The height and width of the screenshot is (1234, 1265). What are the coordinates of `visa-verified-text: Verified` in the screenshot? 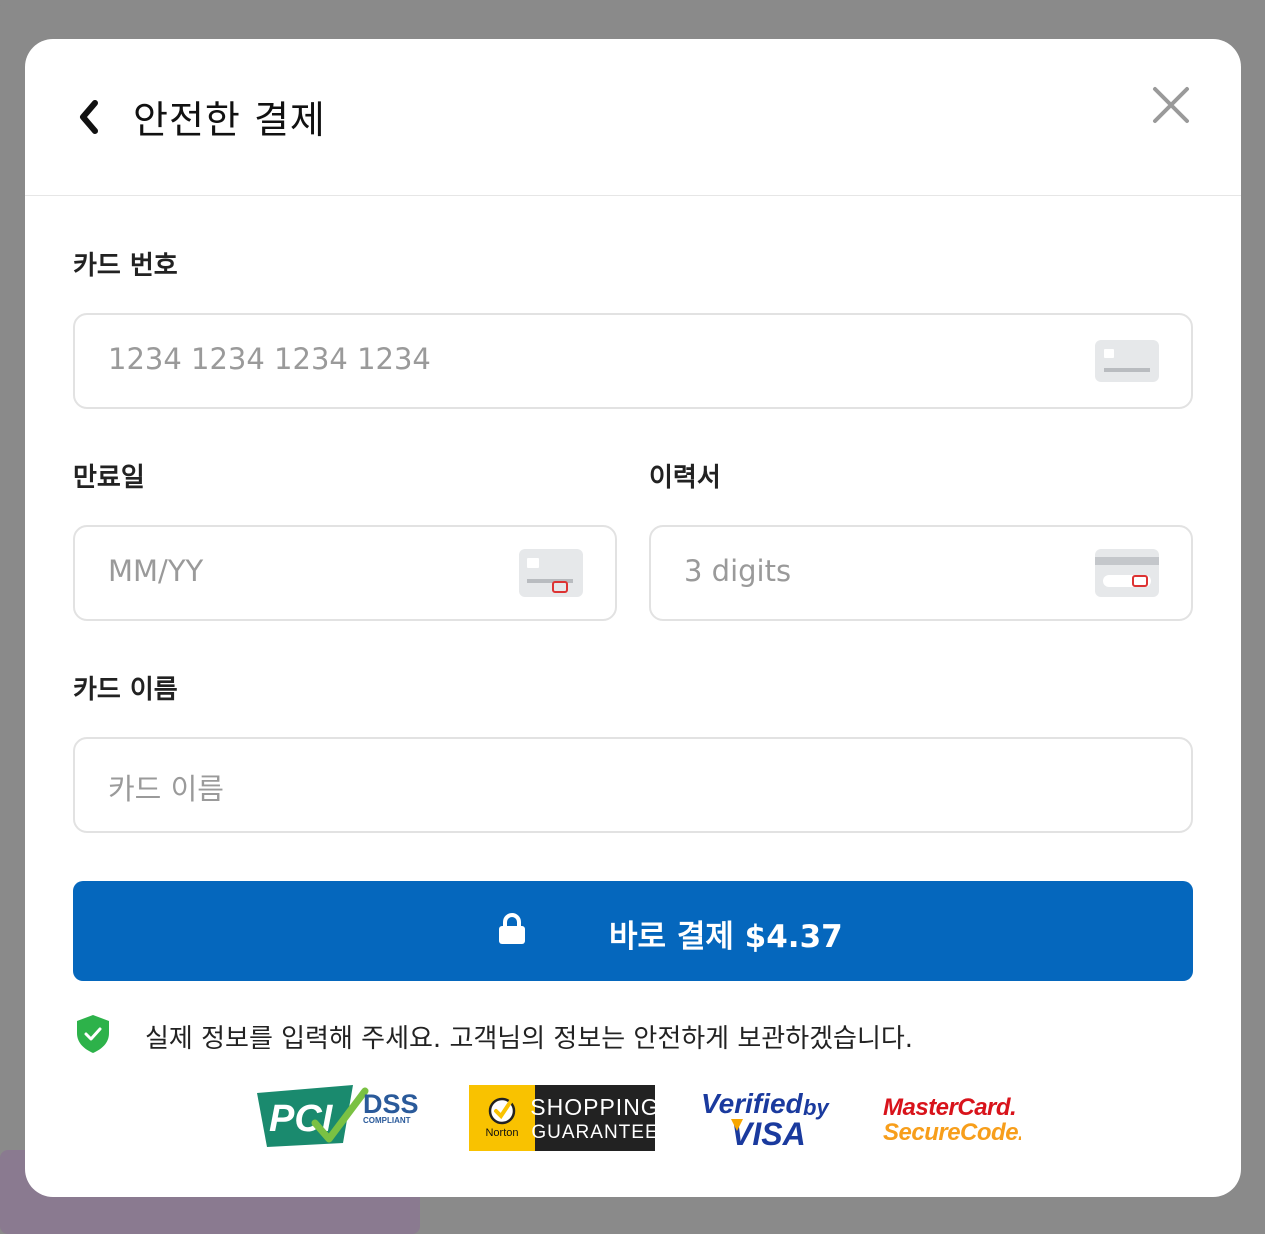 It's located at (752, 1103).